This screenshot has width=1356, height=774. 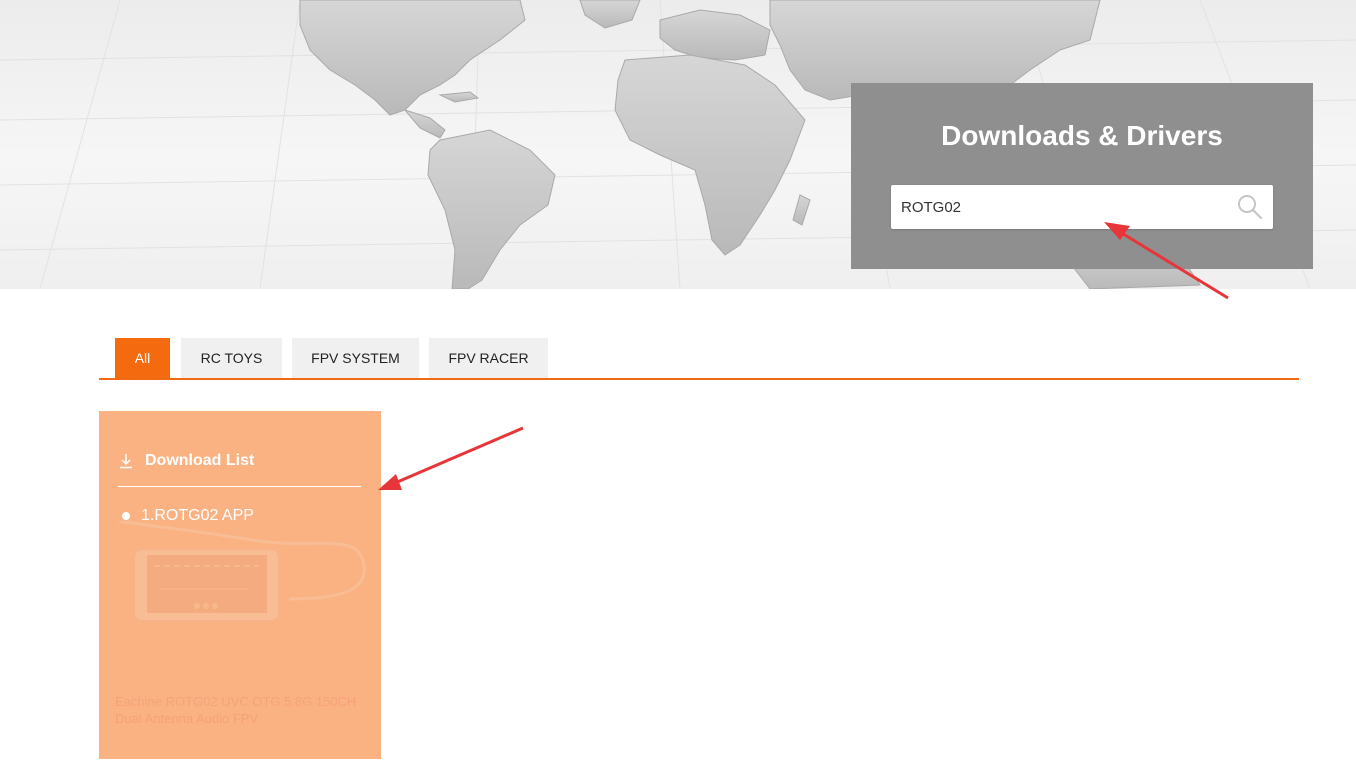 What do you see at coordinates (242, 571) in the screenshot?
I see `product-image` at bounding box center [242, 571].